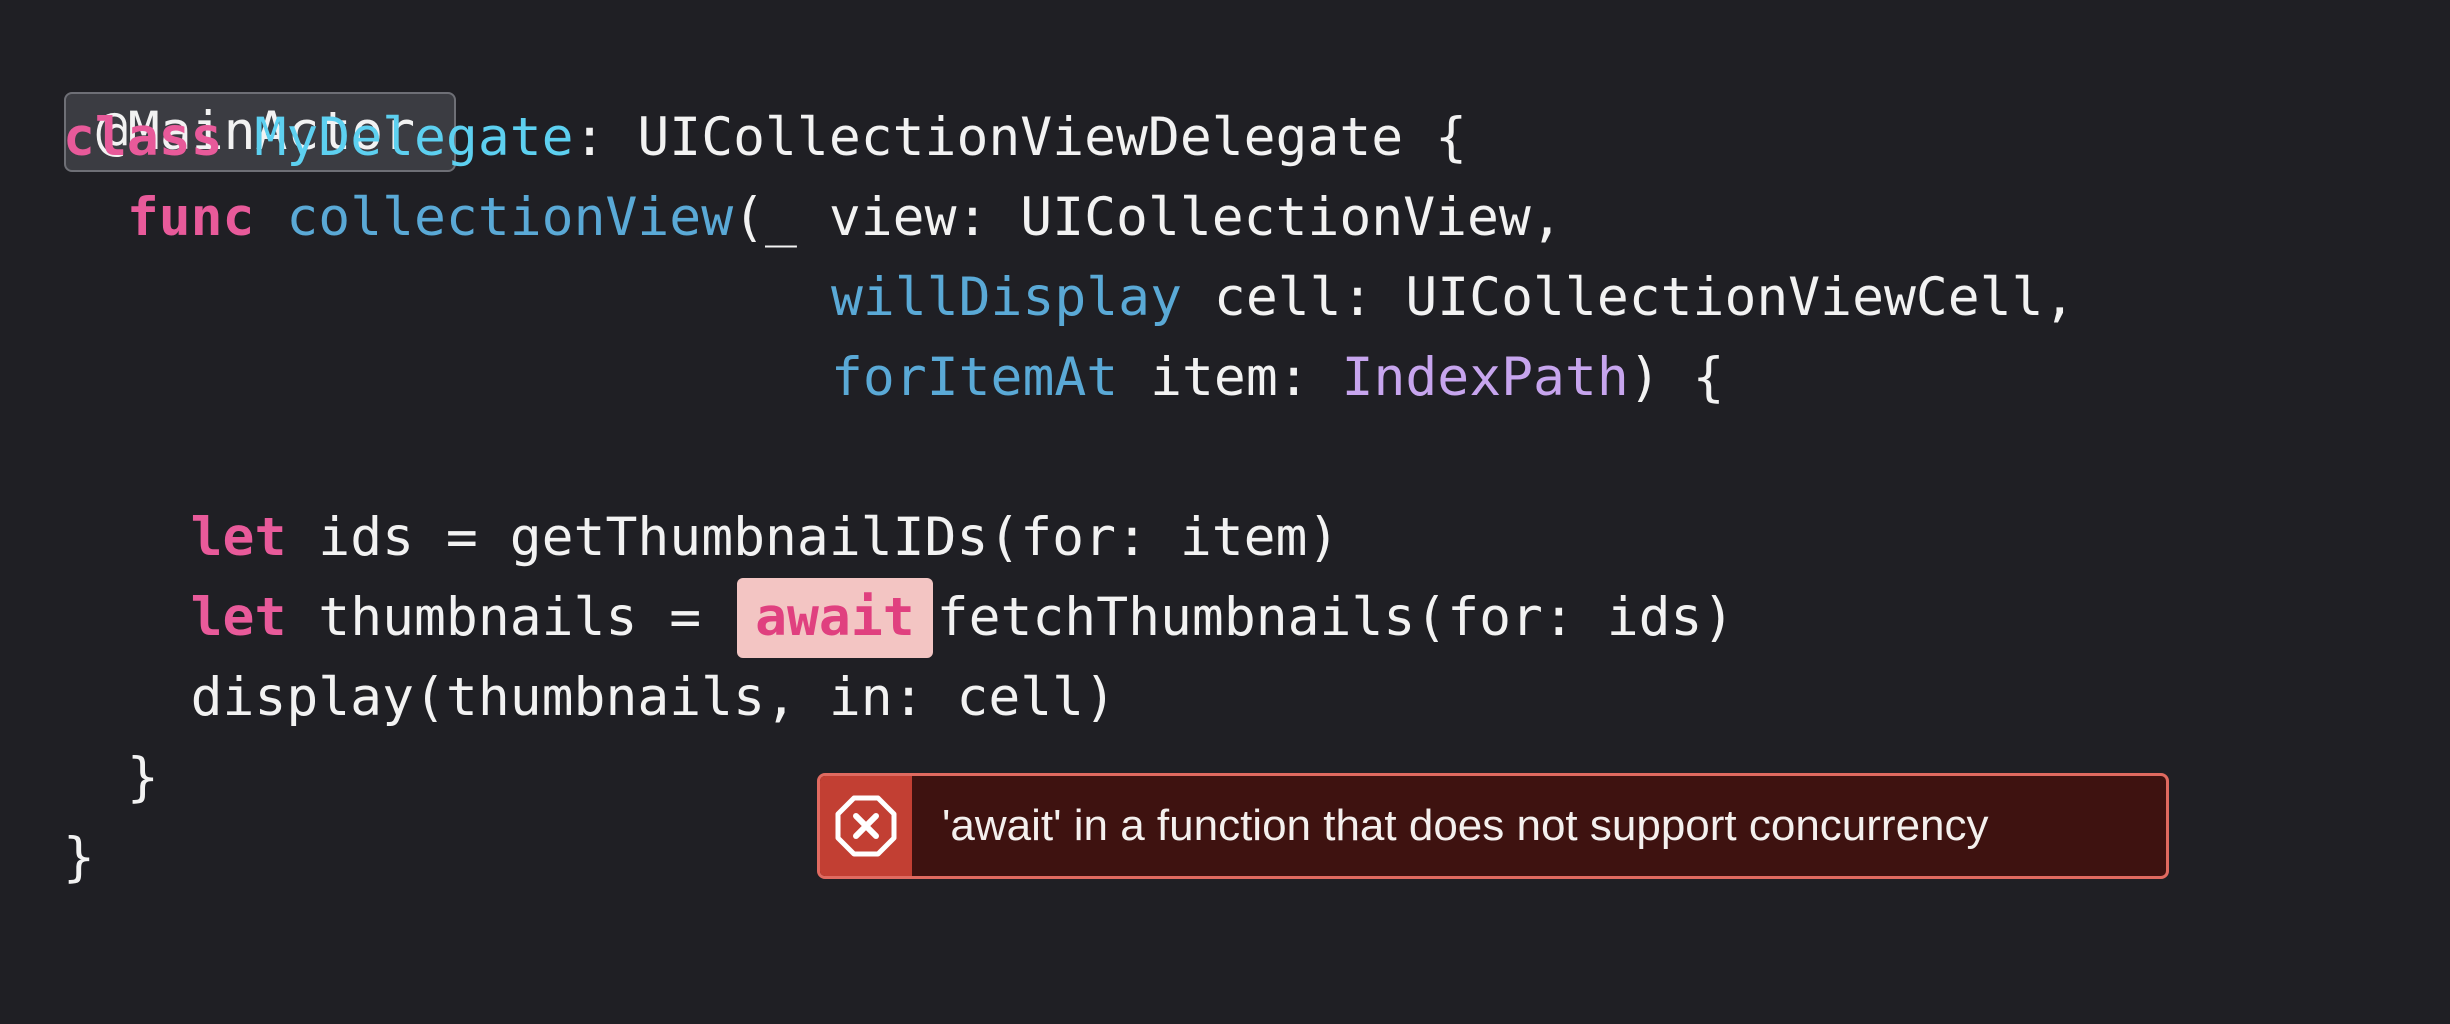 The height and width of the screenshot is (1024, 2450). What do you see at coordinates (1629, 297) in the screenshot?
I see `cell-parameter: cell: UICollectionViewCell,` at bounding box center [1629, 297].